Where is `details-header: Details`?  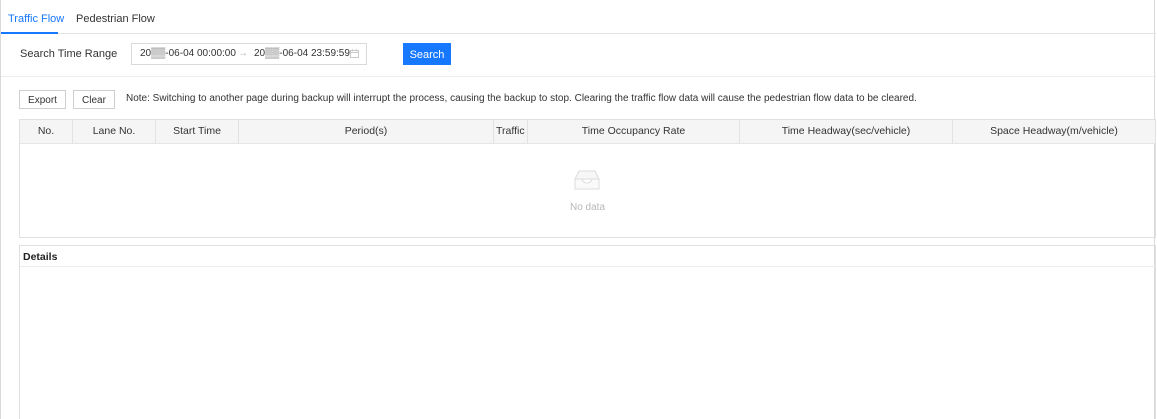
details-header: Details is located at coordinates (587, 256).